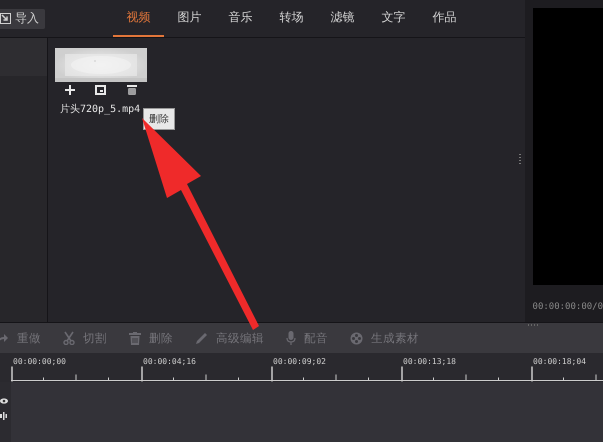 The height and width of the screenshot is (442, 603). I want to click on tab: 音乐, so click(240, 18).